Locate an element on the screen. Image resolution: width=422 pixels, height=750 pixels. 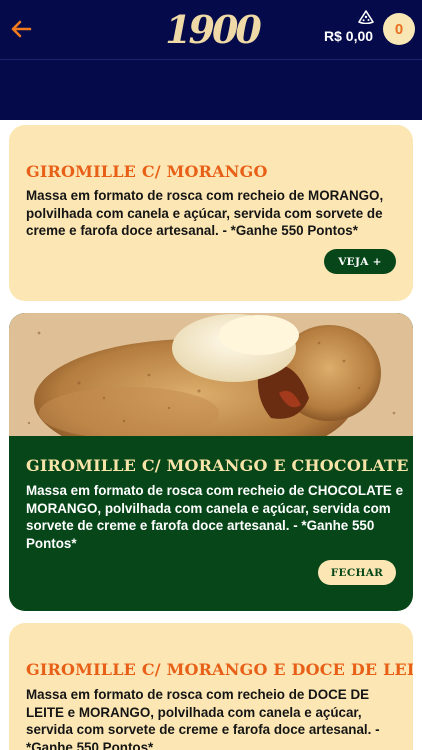
product-title: GIROMILLE C/ MORANGO E DOCE DE LEITE is located at coordinates (219, 669).